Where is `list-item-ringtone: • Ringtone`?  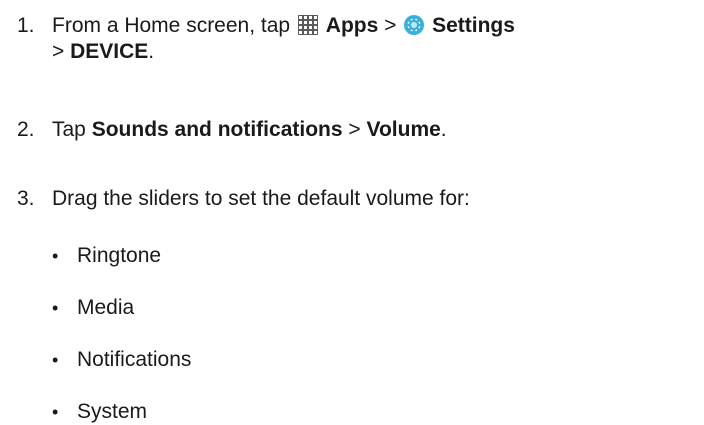
list-item-ringtone: • Ringtone is located at coordinates (352, 256).